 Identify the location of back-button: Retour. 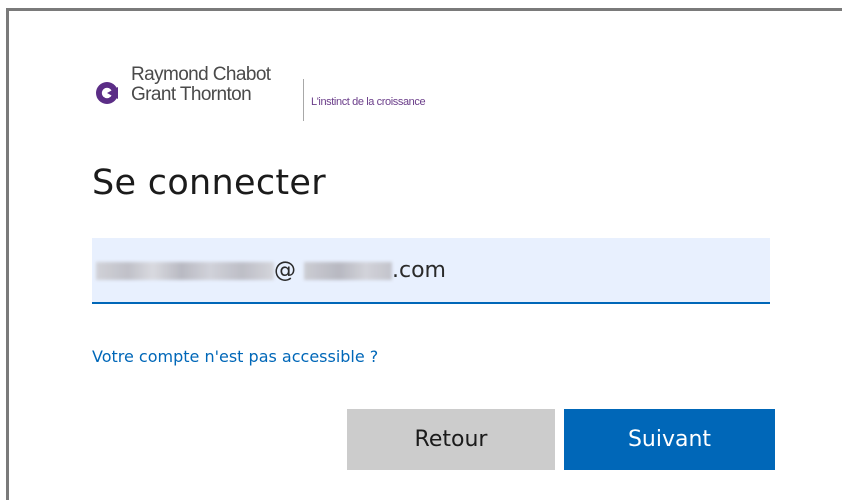
(451, 439).